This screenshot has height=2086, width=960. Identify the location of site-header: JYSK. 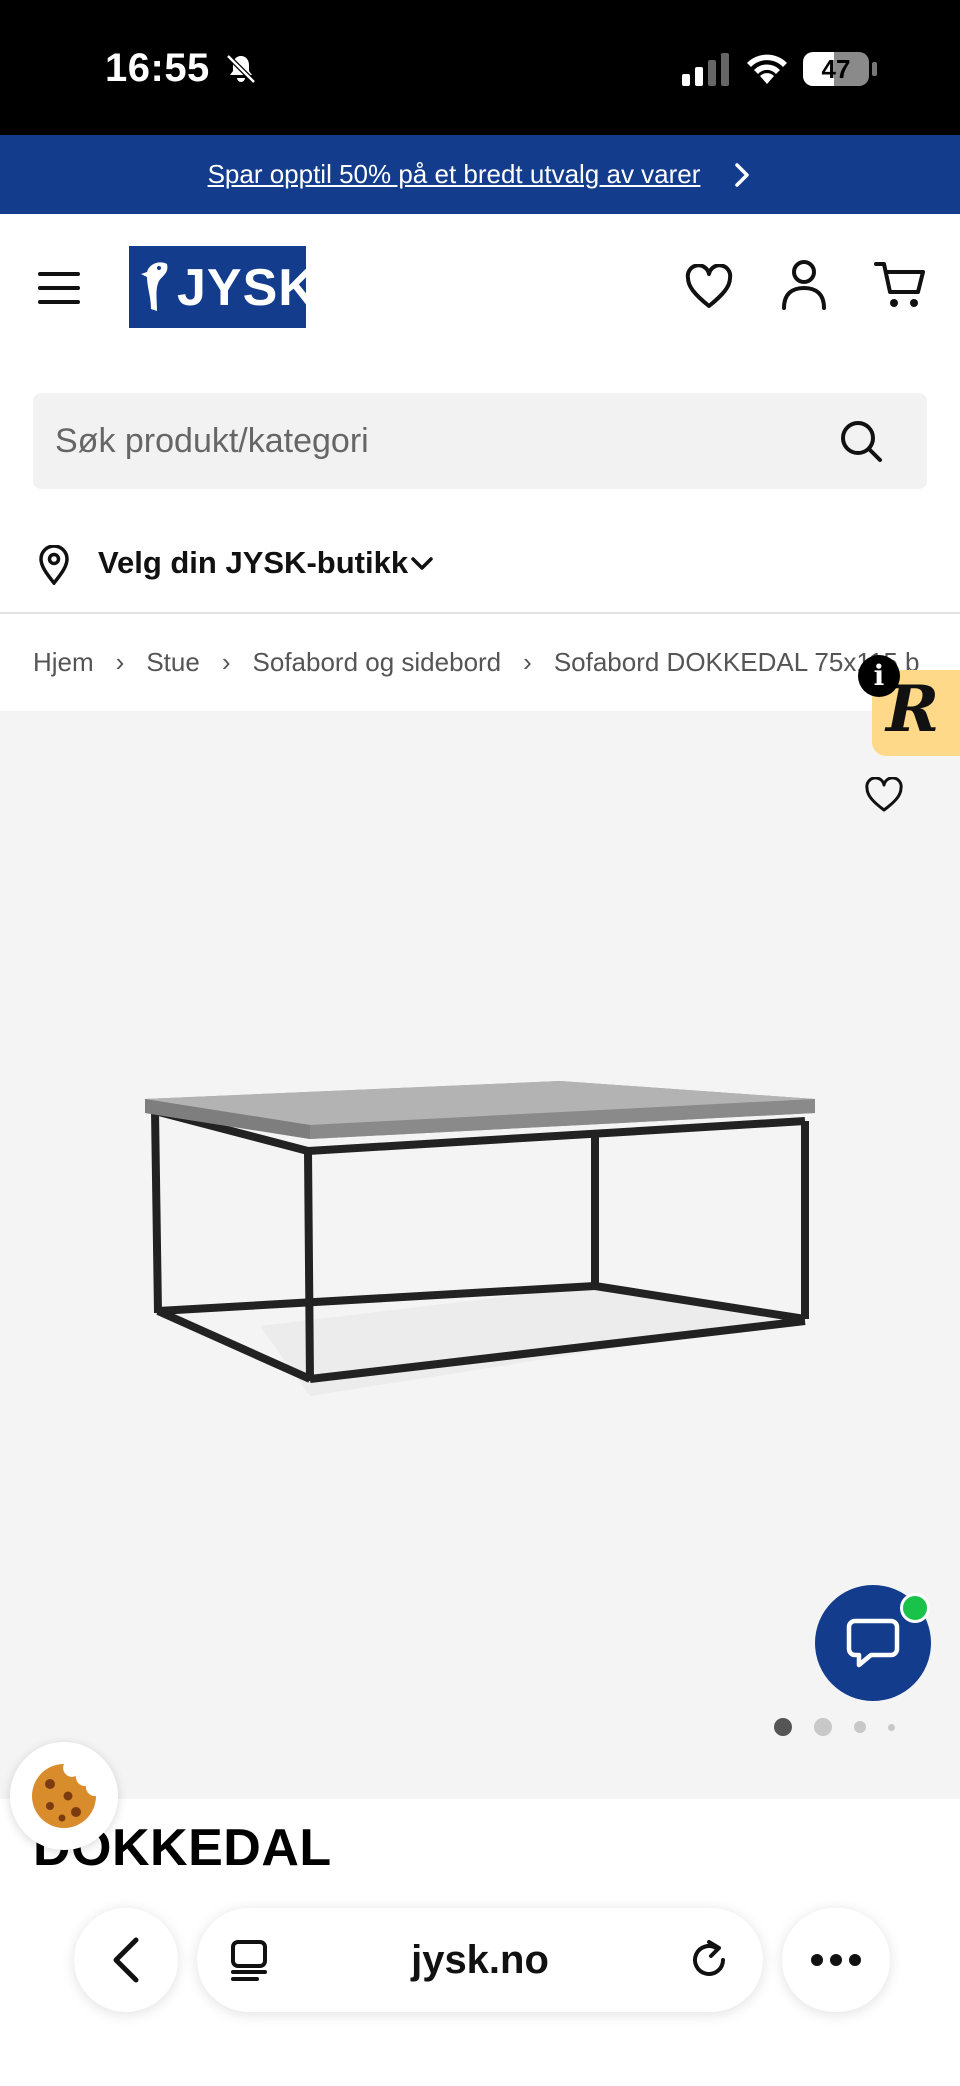
(480, 289).